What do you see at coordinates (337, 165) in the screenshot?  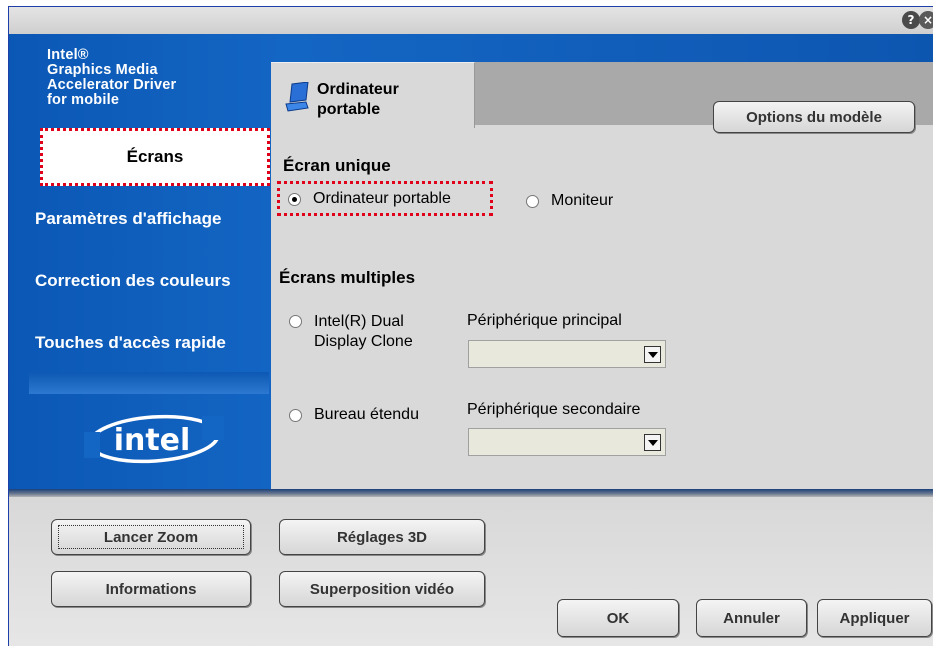 I see `single-screen-heading: Écran unique` at bounding box center [337, 165].